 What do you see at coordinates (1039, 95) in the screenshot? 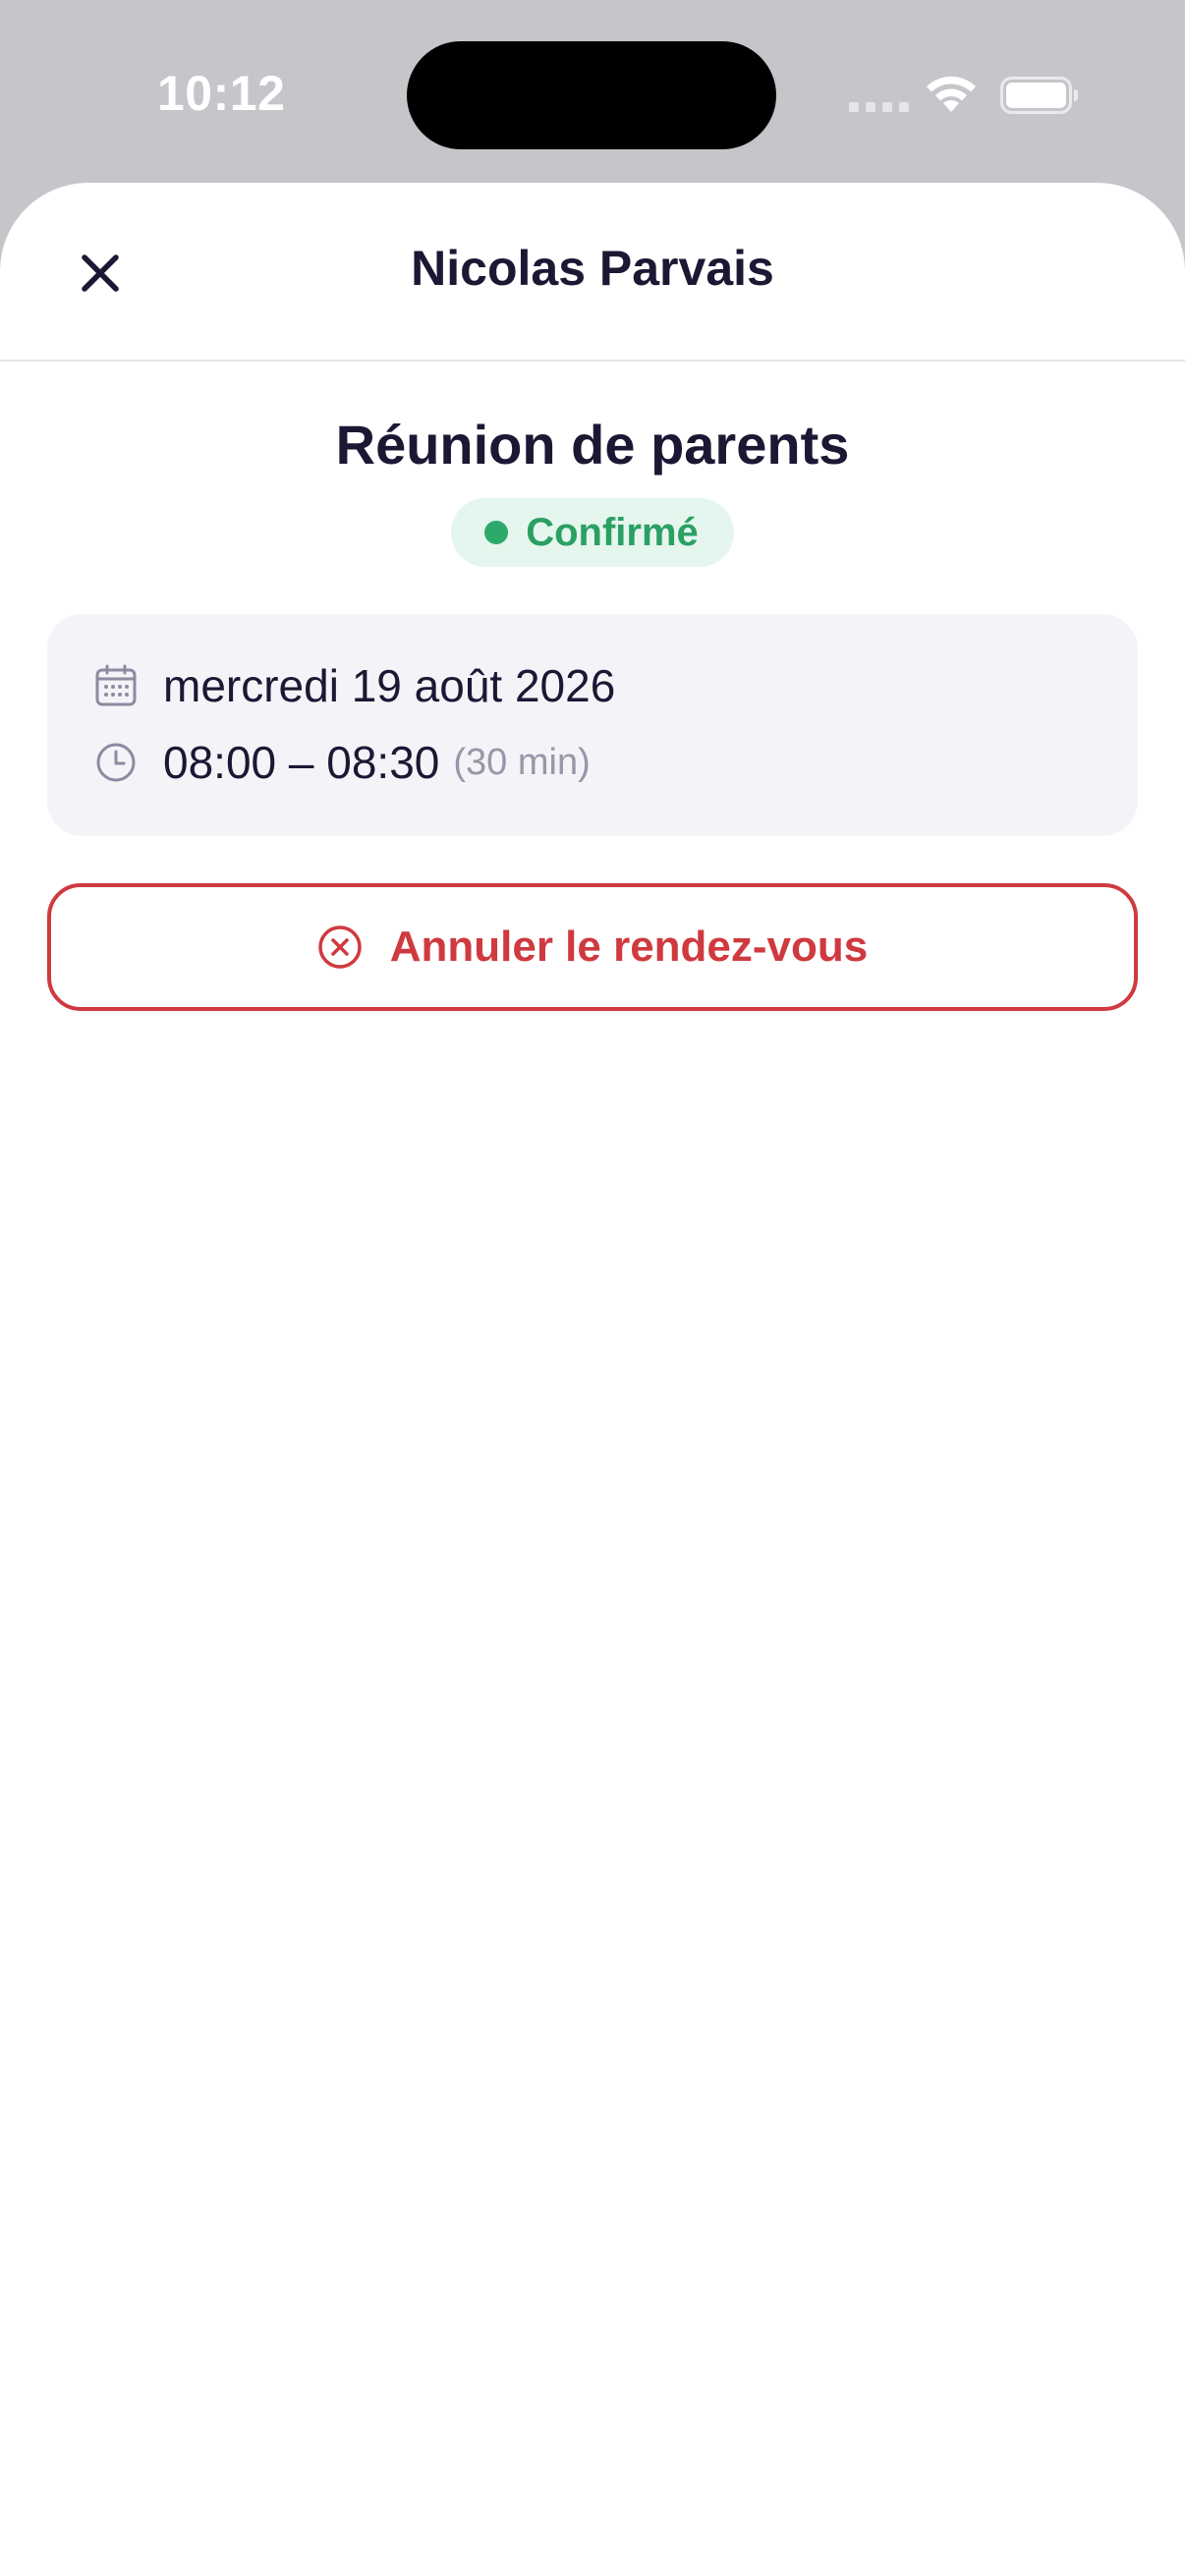
I see `battery-icon` at bounding box center [1039, 95].